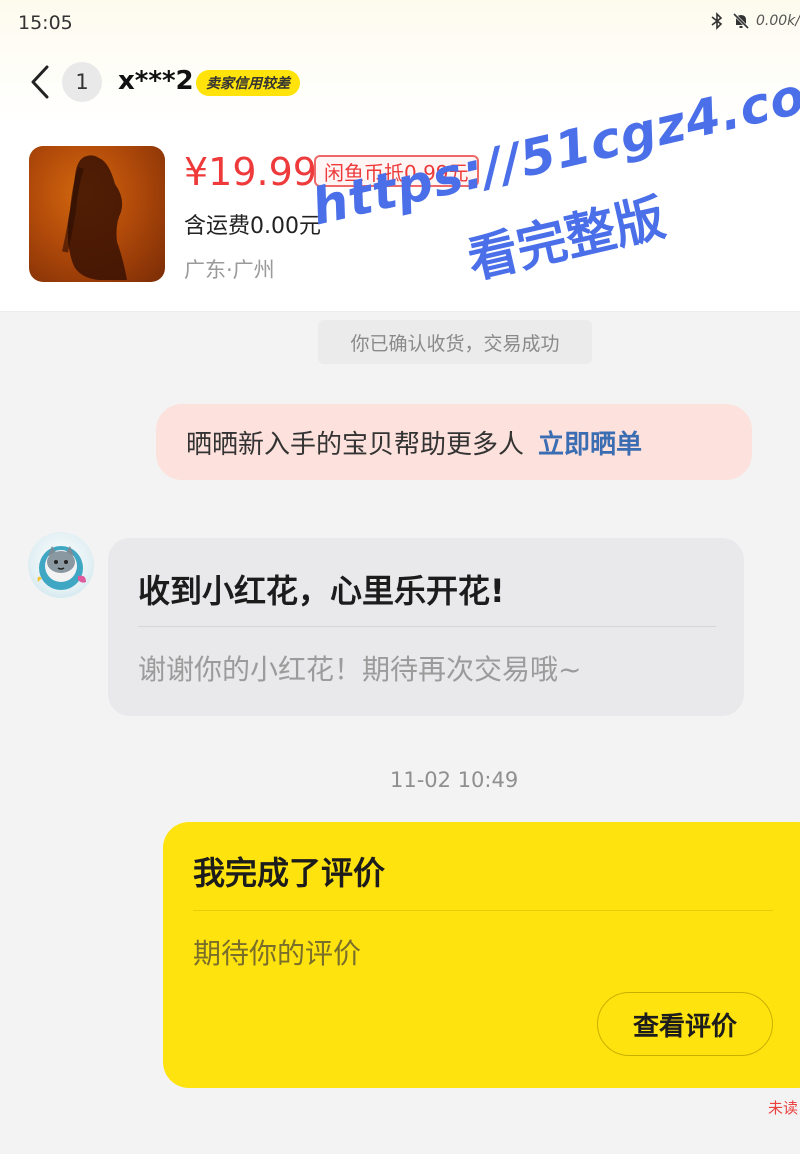  What do you see at coordinates (396, 171) in the screenshot?
I see `coin-deduction-tag: 闲鱼币抵0.99元` at bounding box center [396, 171].